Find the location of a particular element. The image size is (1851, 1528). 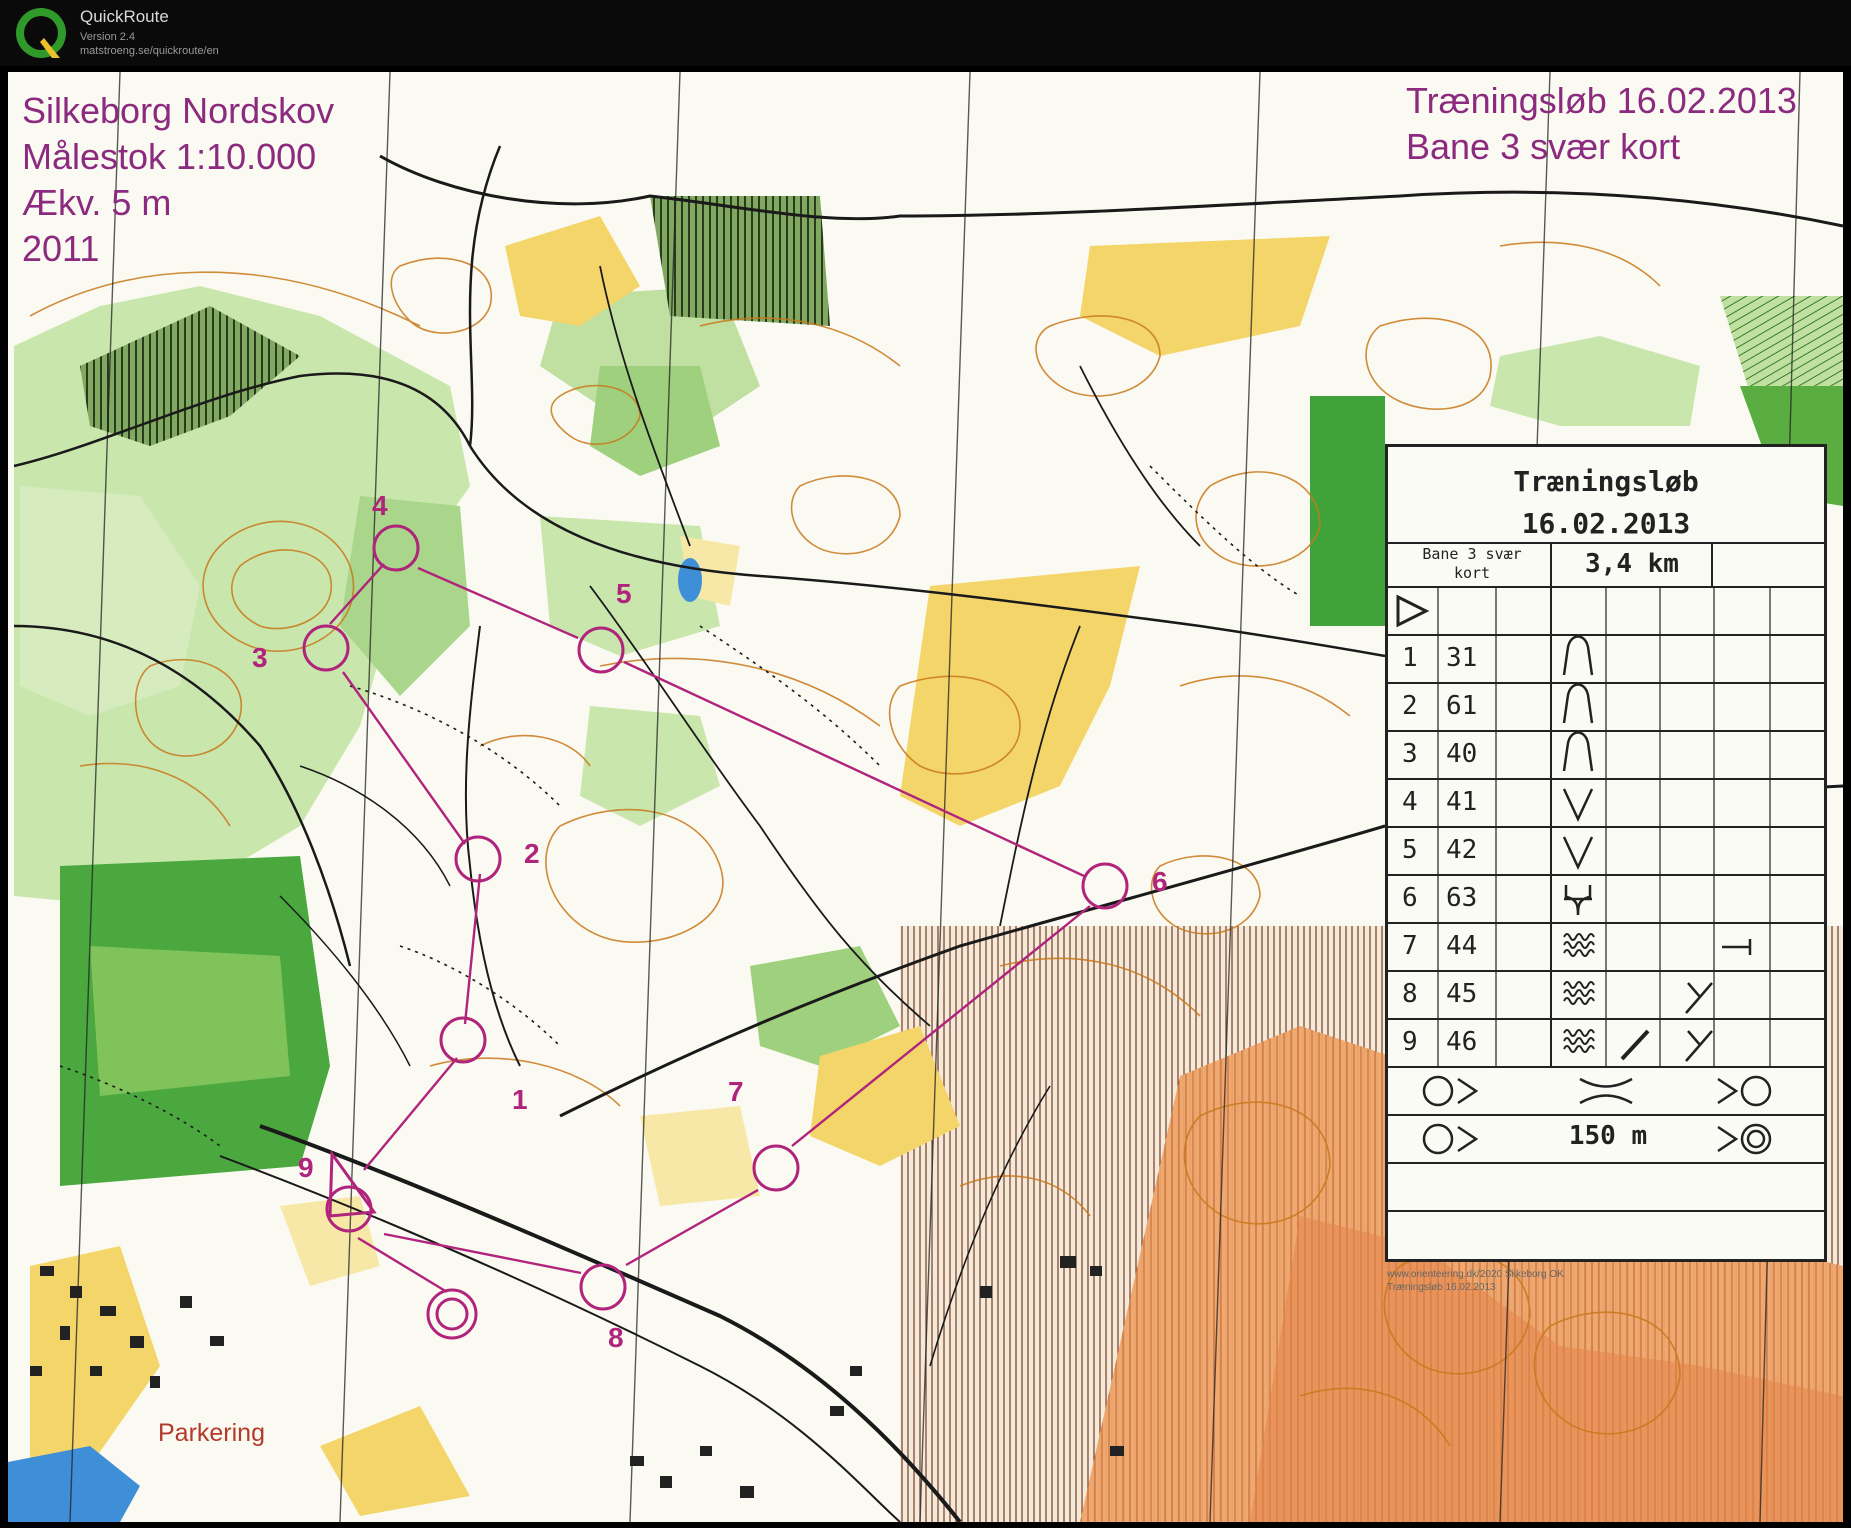

row-number: 5 is located at coordinates (1410, 850).